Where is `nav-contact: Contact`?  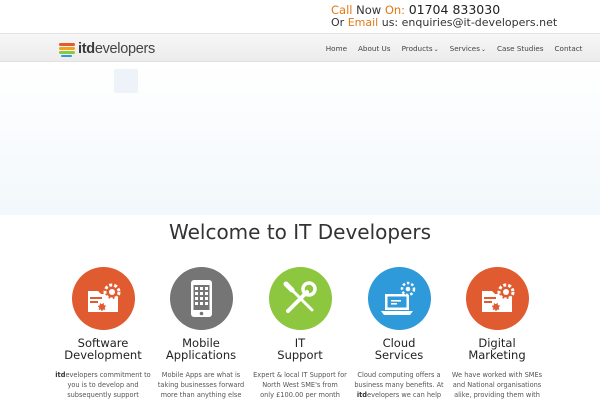
nav-contact: Contact is located at coordinates (568, 48).